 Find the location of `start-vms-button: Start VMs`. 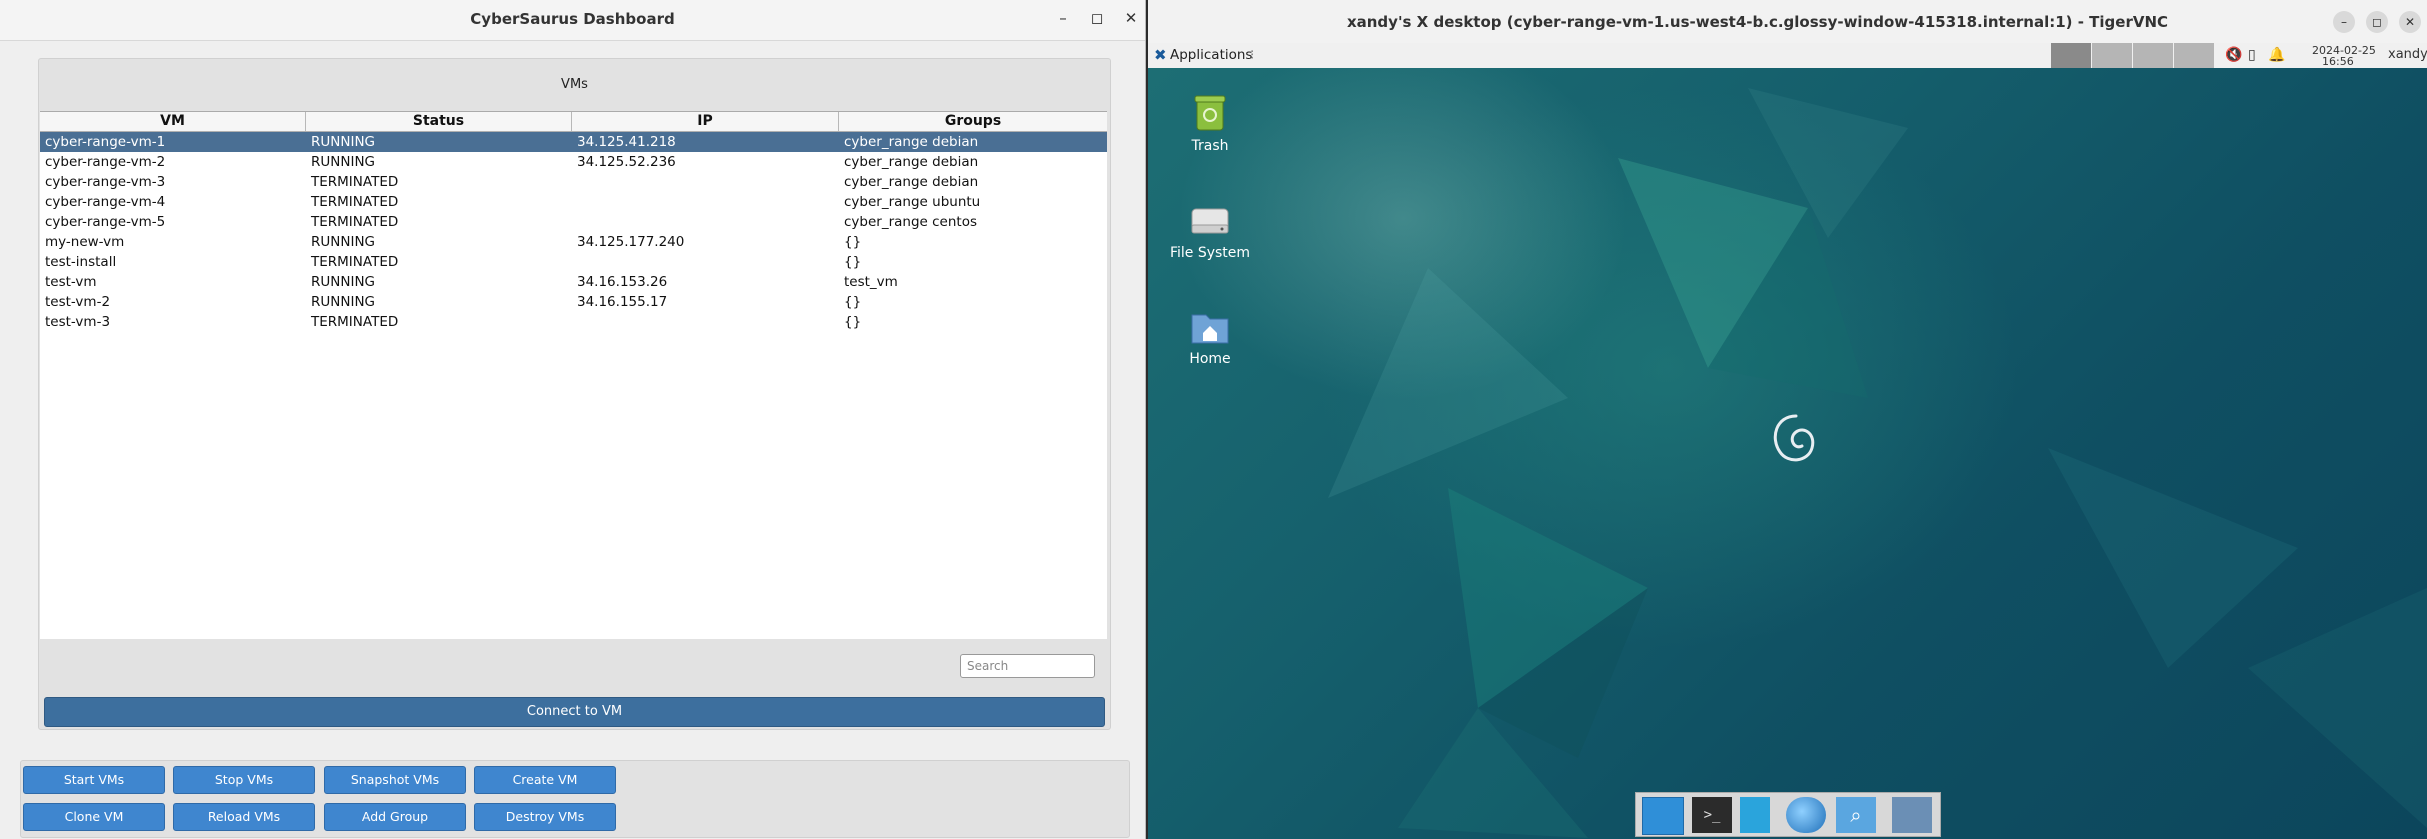

start-vms-button: Start VMs is located at coordinates (94, 780).